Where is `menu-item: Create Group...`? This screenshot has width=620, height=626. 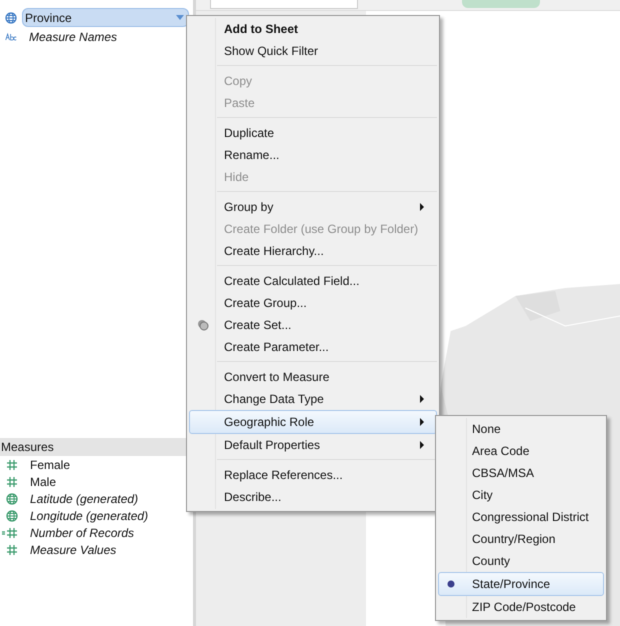
menu-item: Create Group... is located at coordinates (313, 303).